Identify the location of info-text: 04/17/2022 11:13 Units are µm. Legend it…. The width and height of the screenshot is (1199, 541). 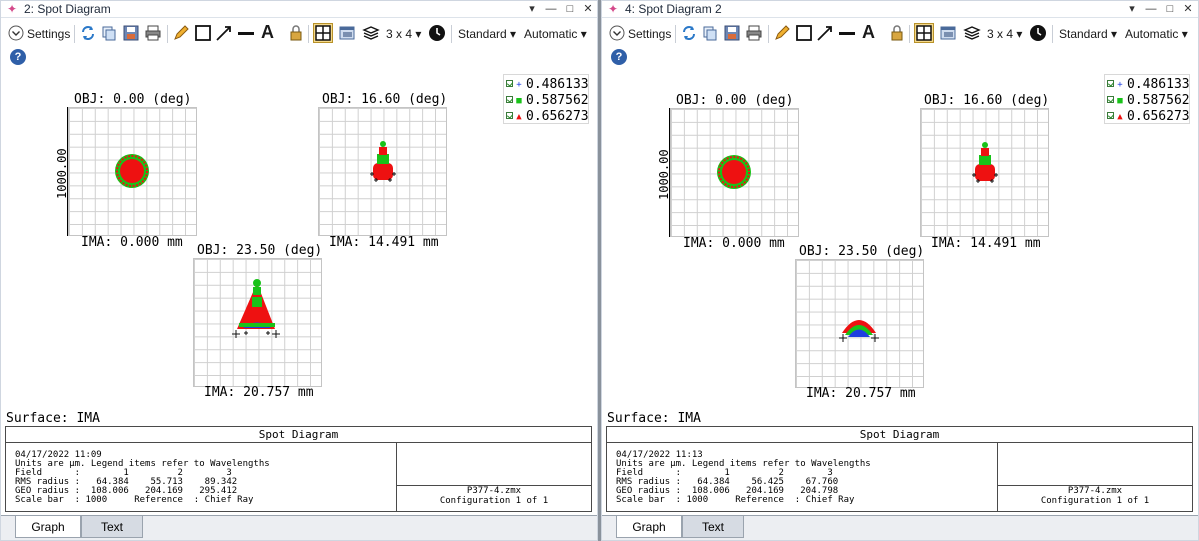
(743, 477).